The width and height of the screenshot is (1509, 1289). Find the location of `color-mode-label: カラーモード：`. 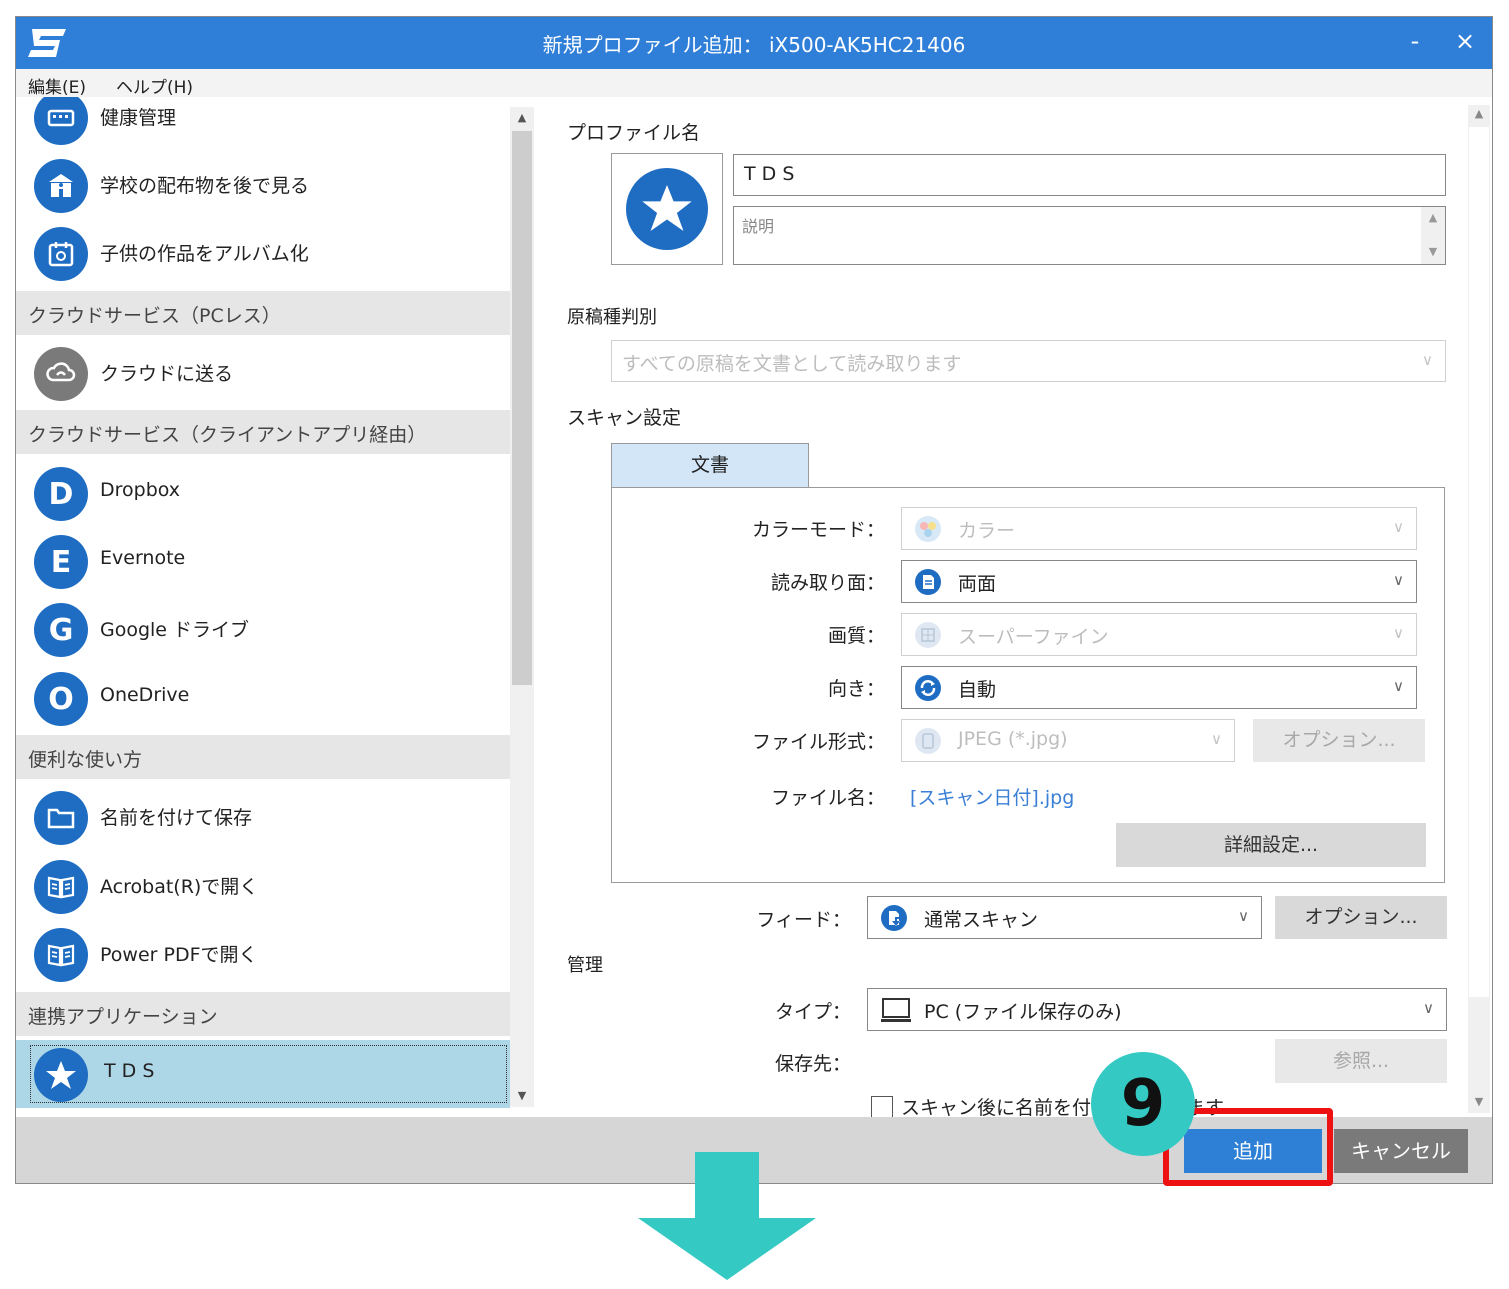

color-mode-label: カラーモード： is located at coordinates (818, 530).